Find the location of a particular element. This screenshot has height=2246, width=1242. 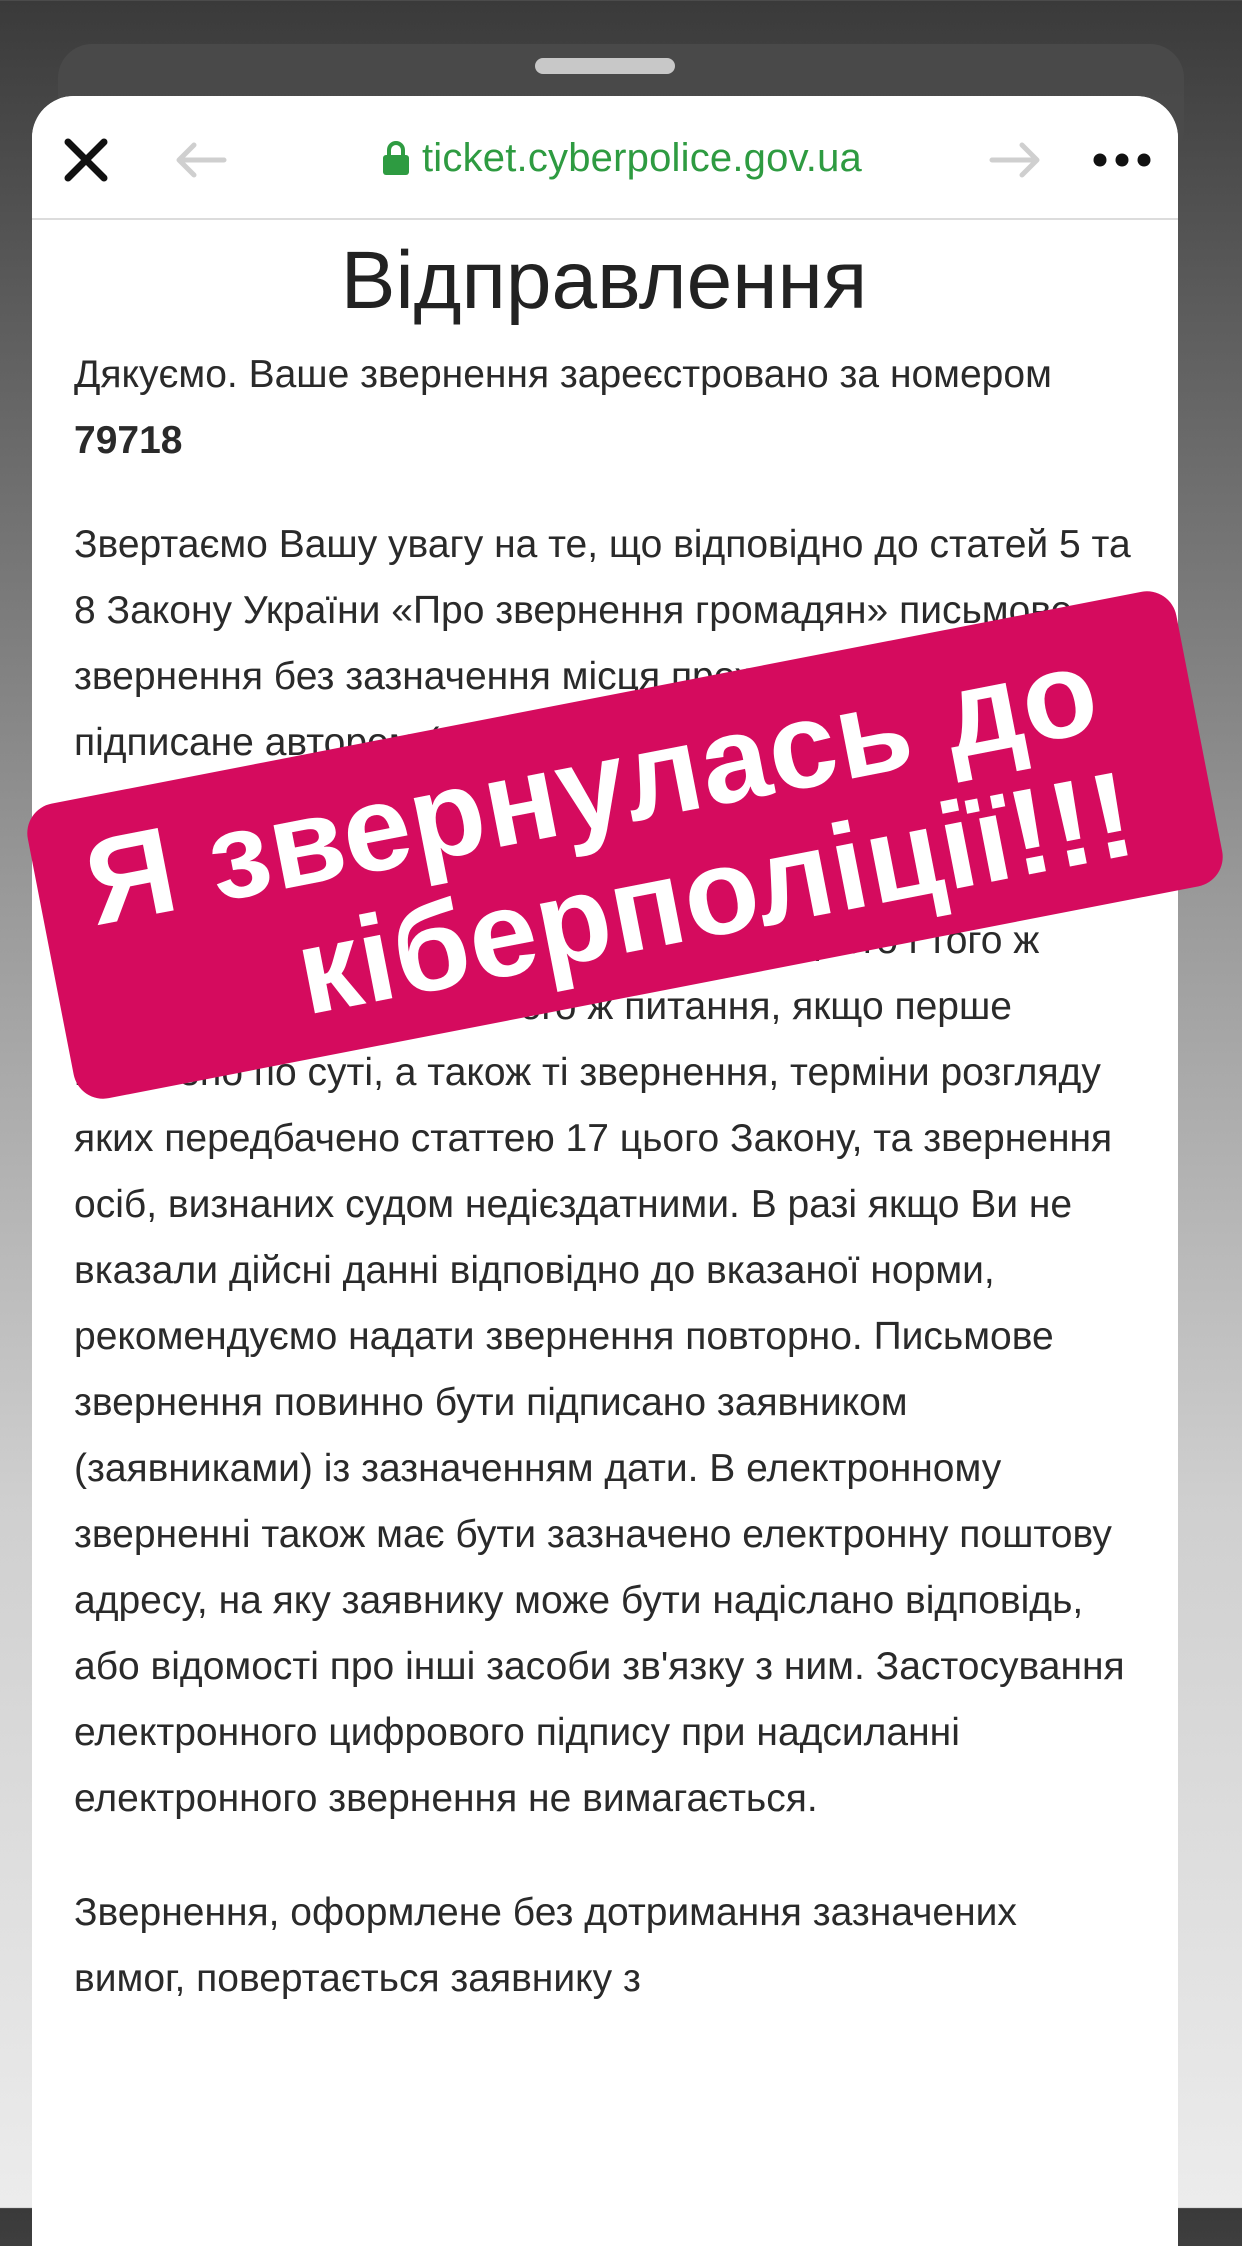

browser-toolbar: ticket.cyberpolice.gov.ua is located at coordinates (605, 158).